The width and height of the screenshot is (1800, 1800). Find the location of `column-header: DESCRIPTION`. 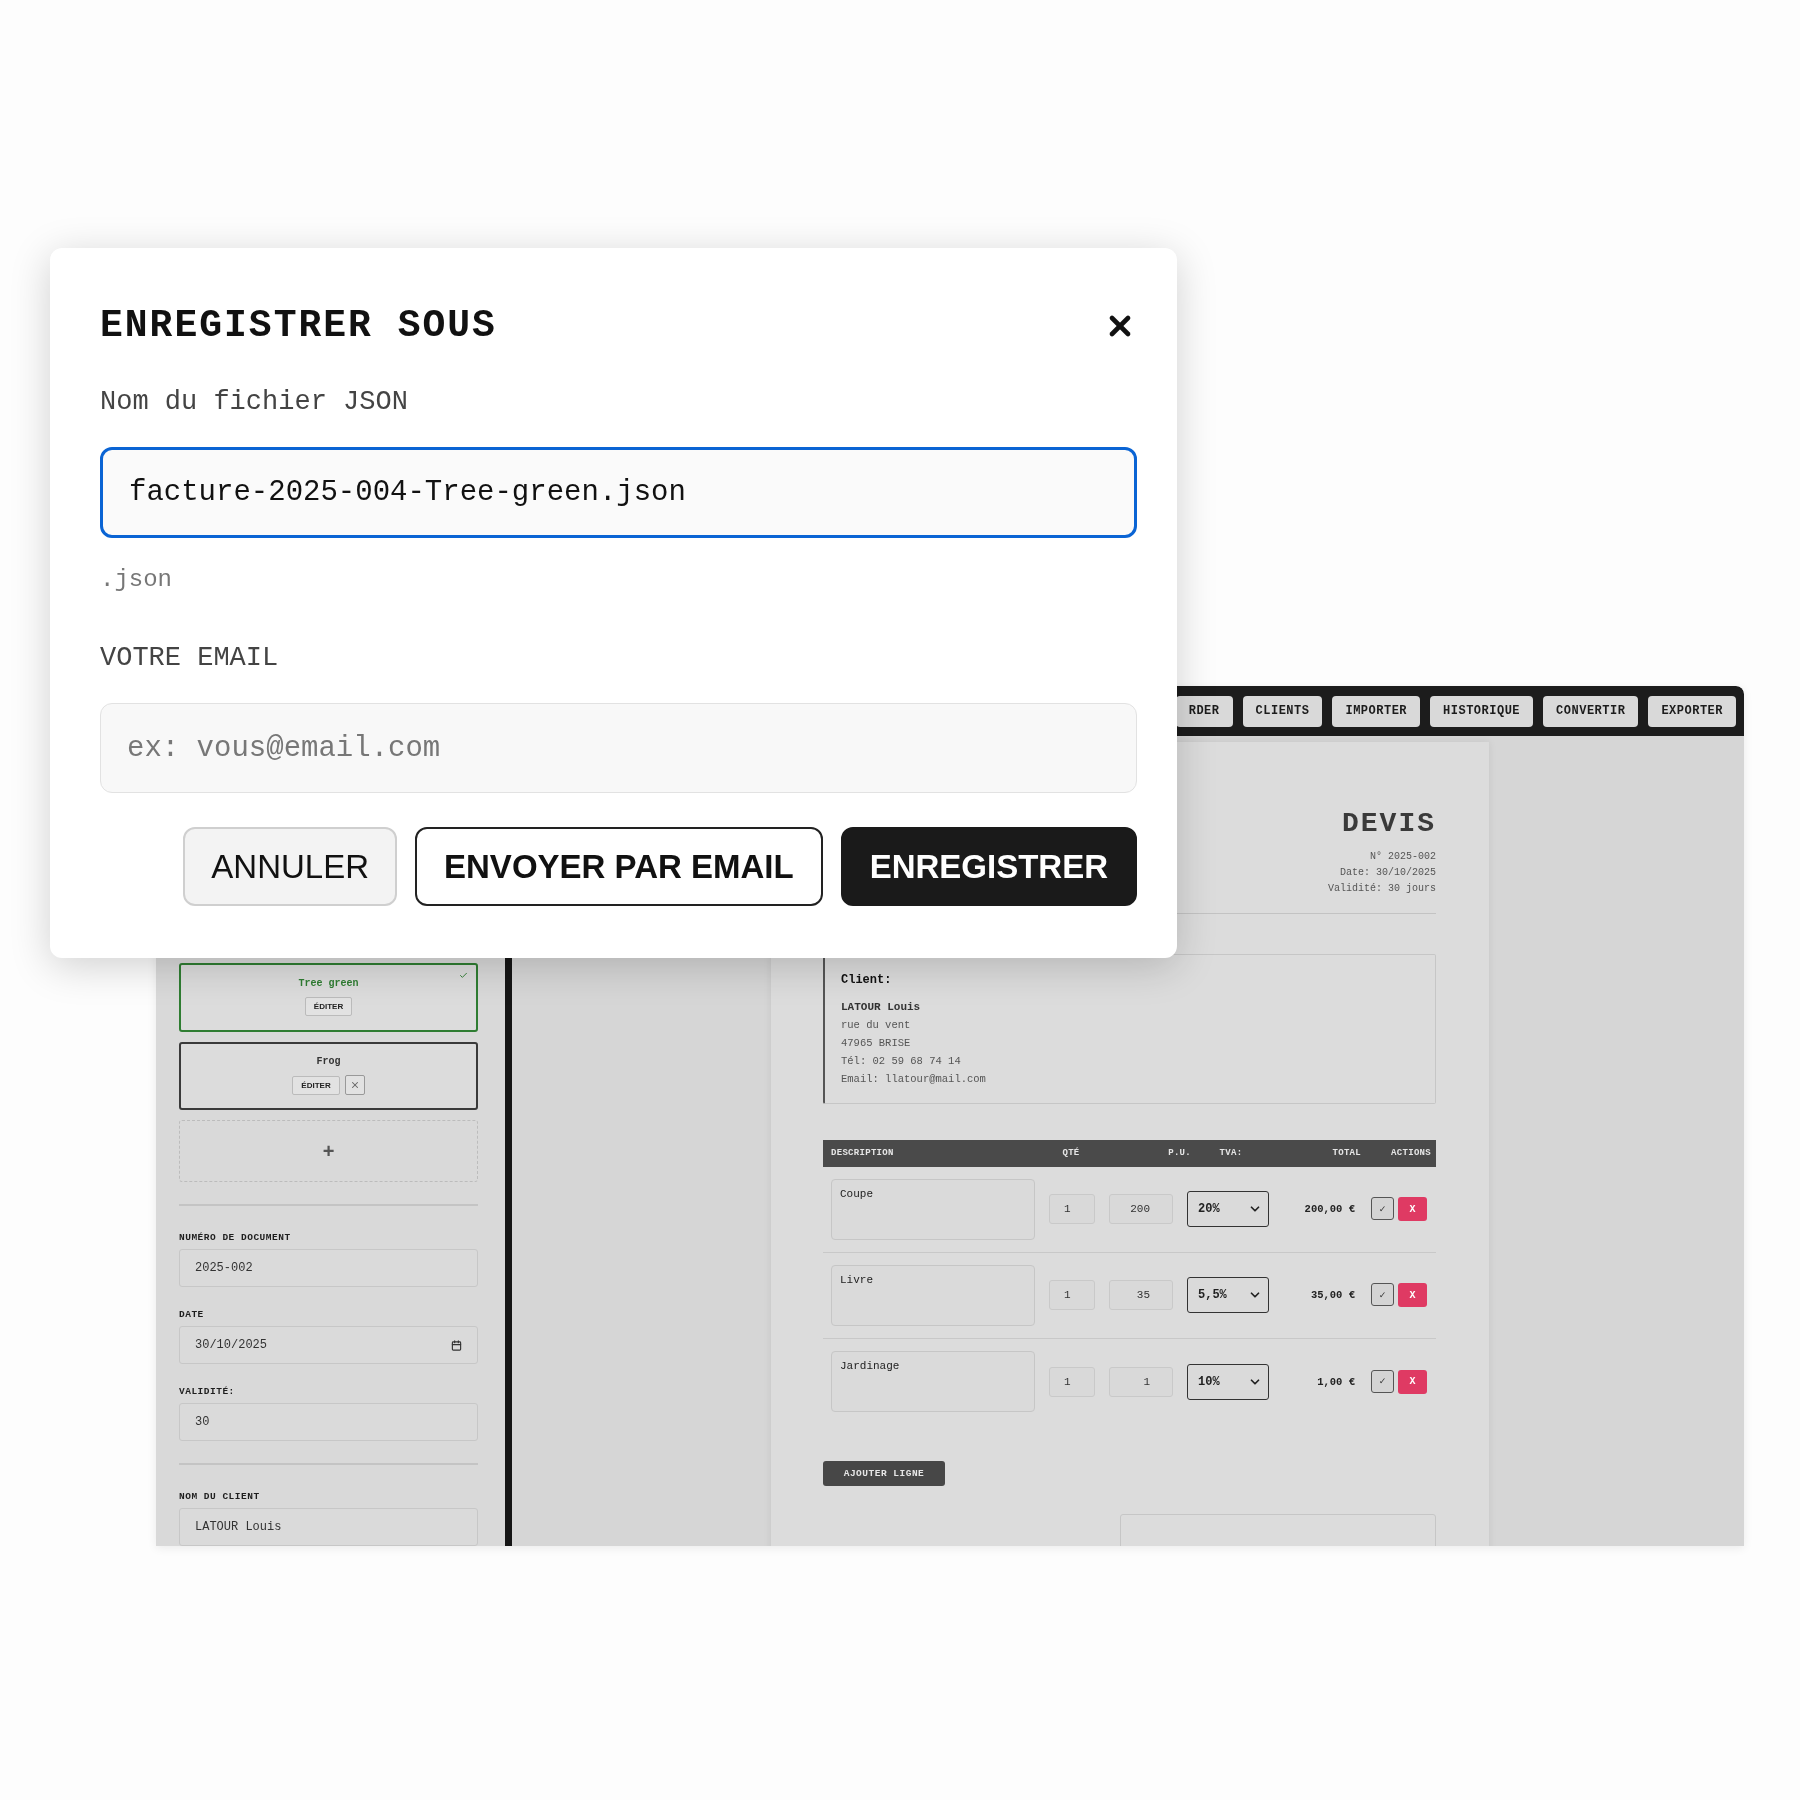

column-header: DESCRIPTION is located at coordinates (863, 1153).